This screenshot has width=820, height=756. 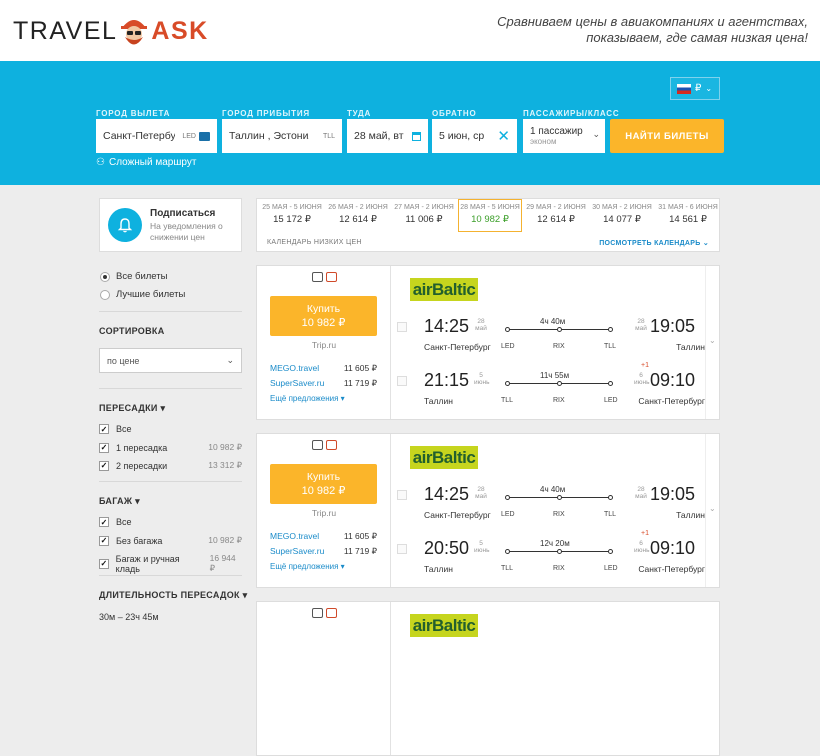 I want to click on all-tickets-label: Все билеты, so click(x=142, y=276).